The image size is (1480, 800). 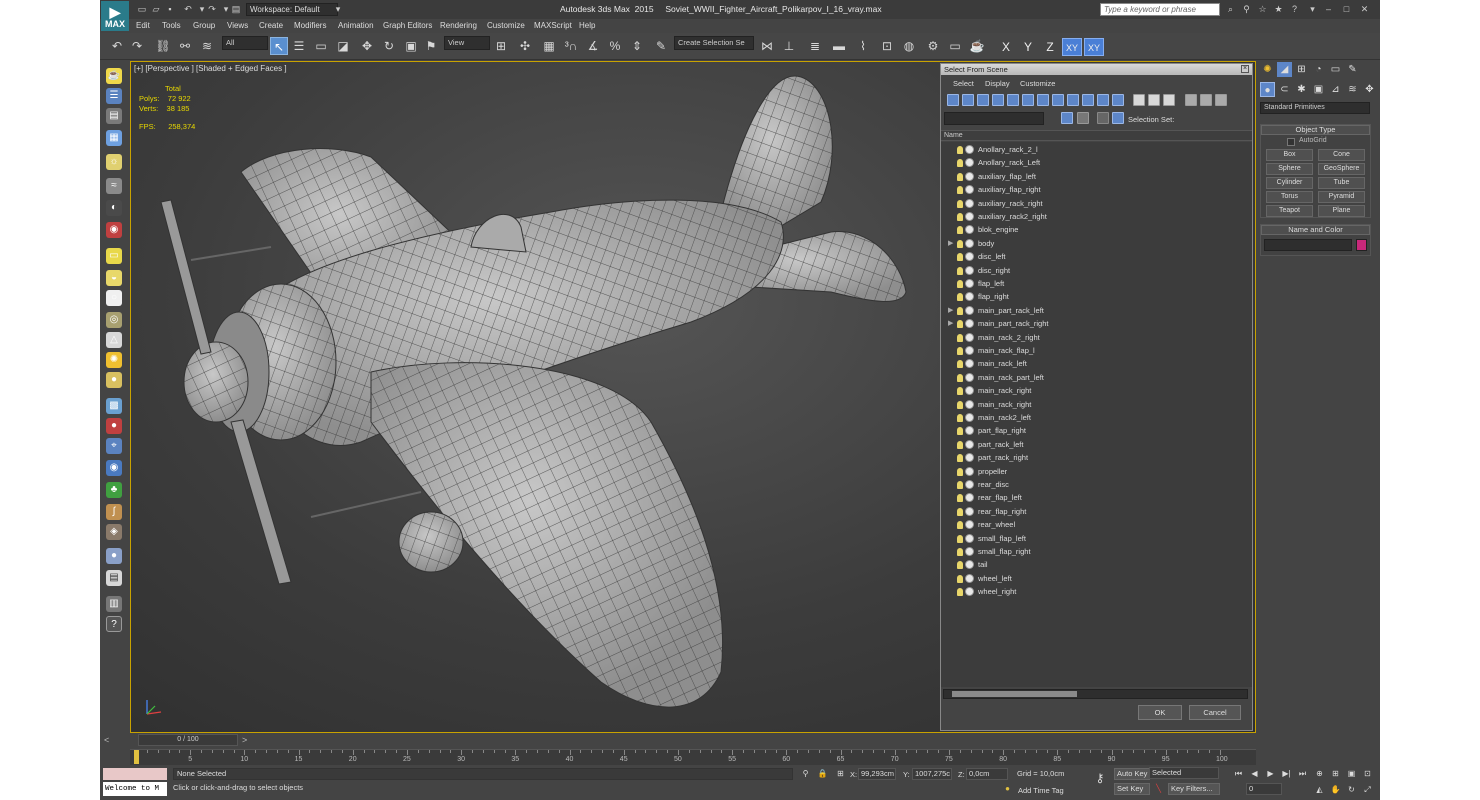 What do you see at coordinates (1028, 100) in the screenshot?
I see `display-space-warps-icon` at bounding box center [1028, 100].